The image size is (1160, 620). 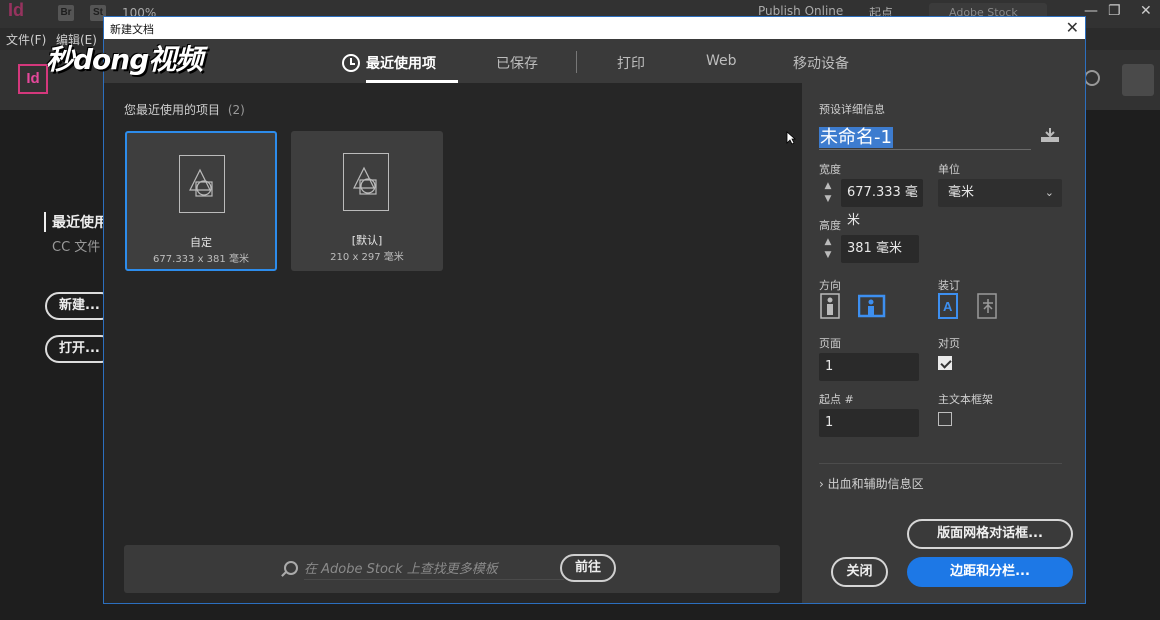 What do you see at coordinates (1138, 80) in the screenshot?
I see `user-avatar` at bounding box center [1138, 80].